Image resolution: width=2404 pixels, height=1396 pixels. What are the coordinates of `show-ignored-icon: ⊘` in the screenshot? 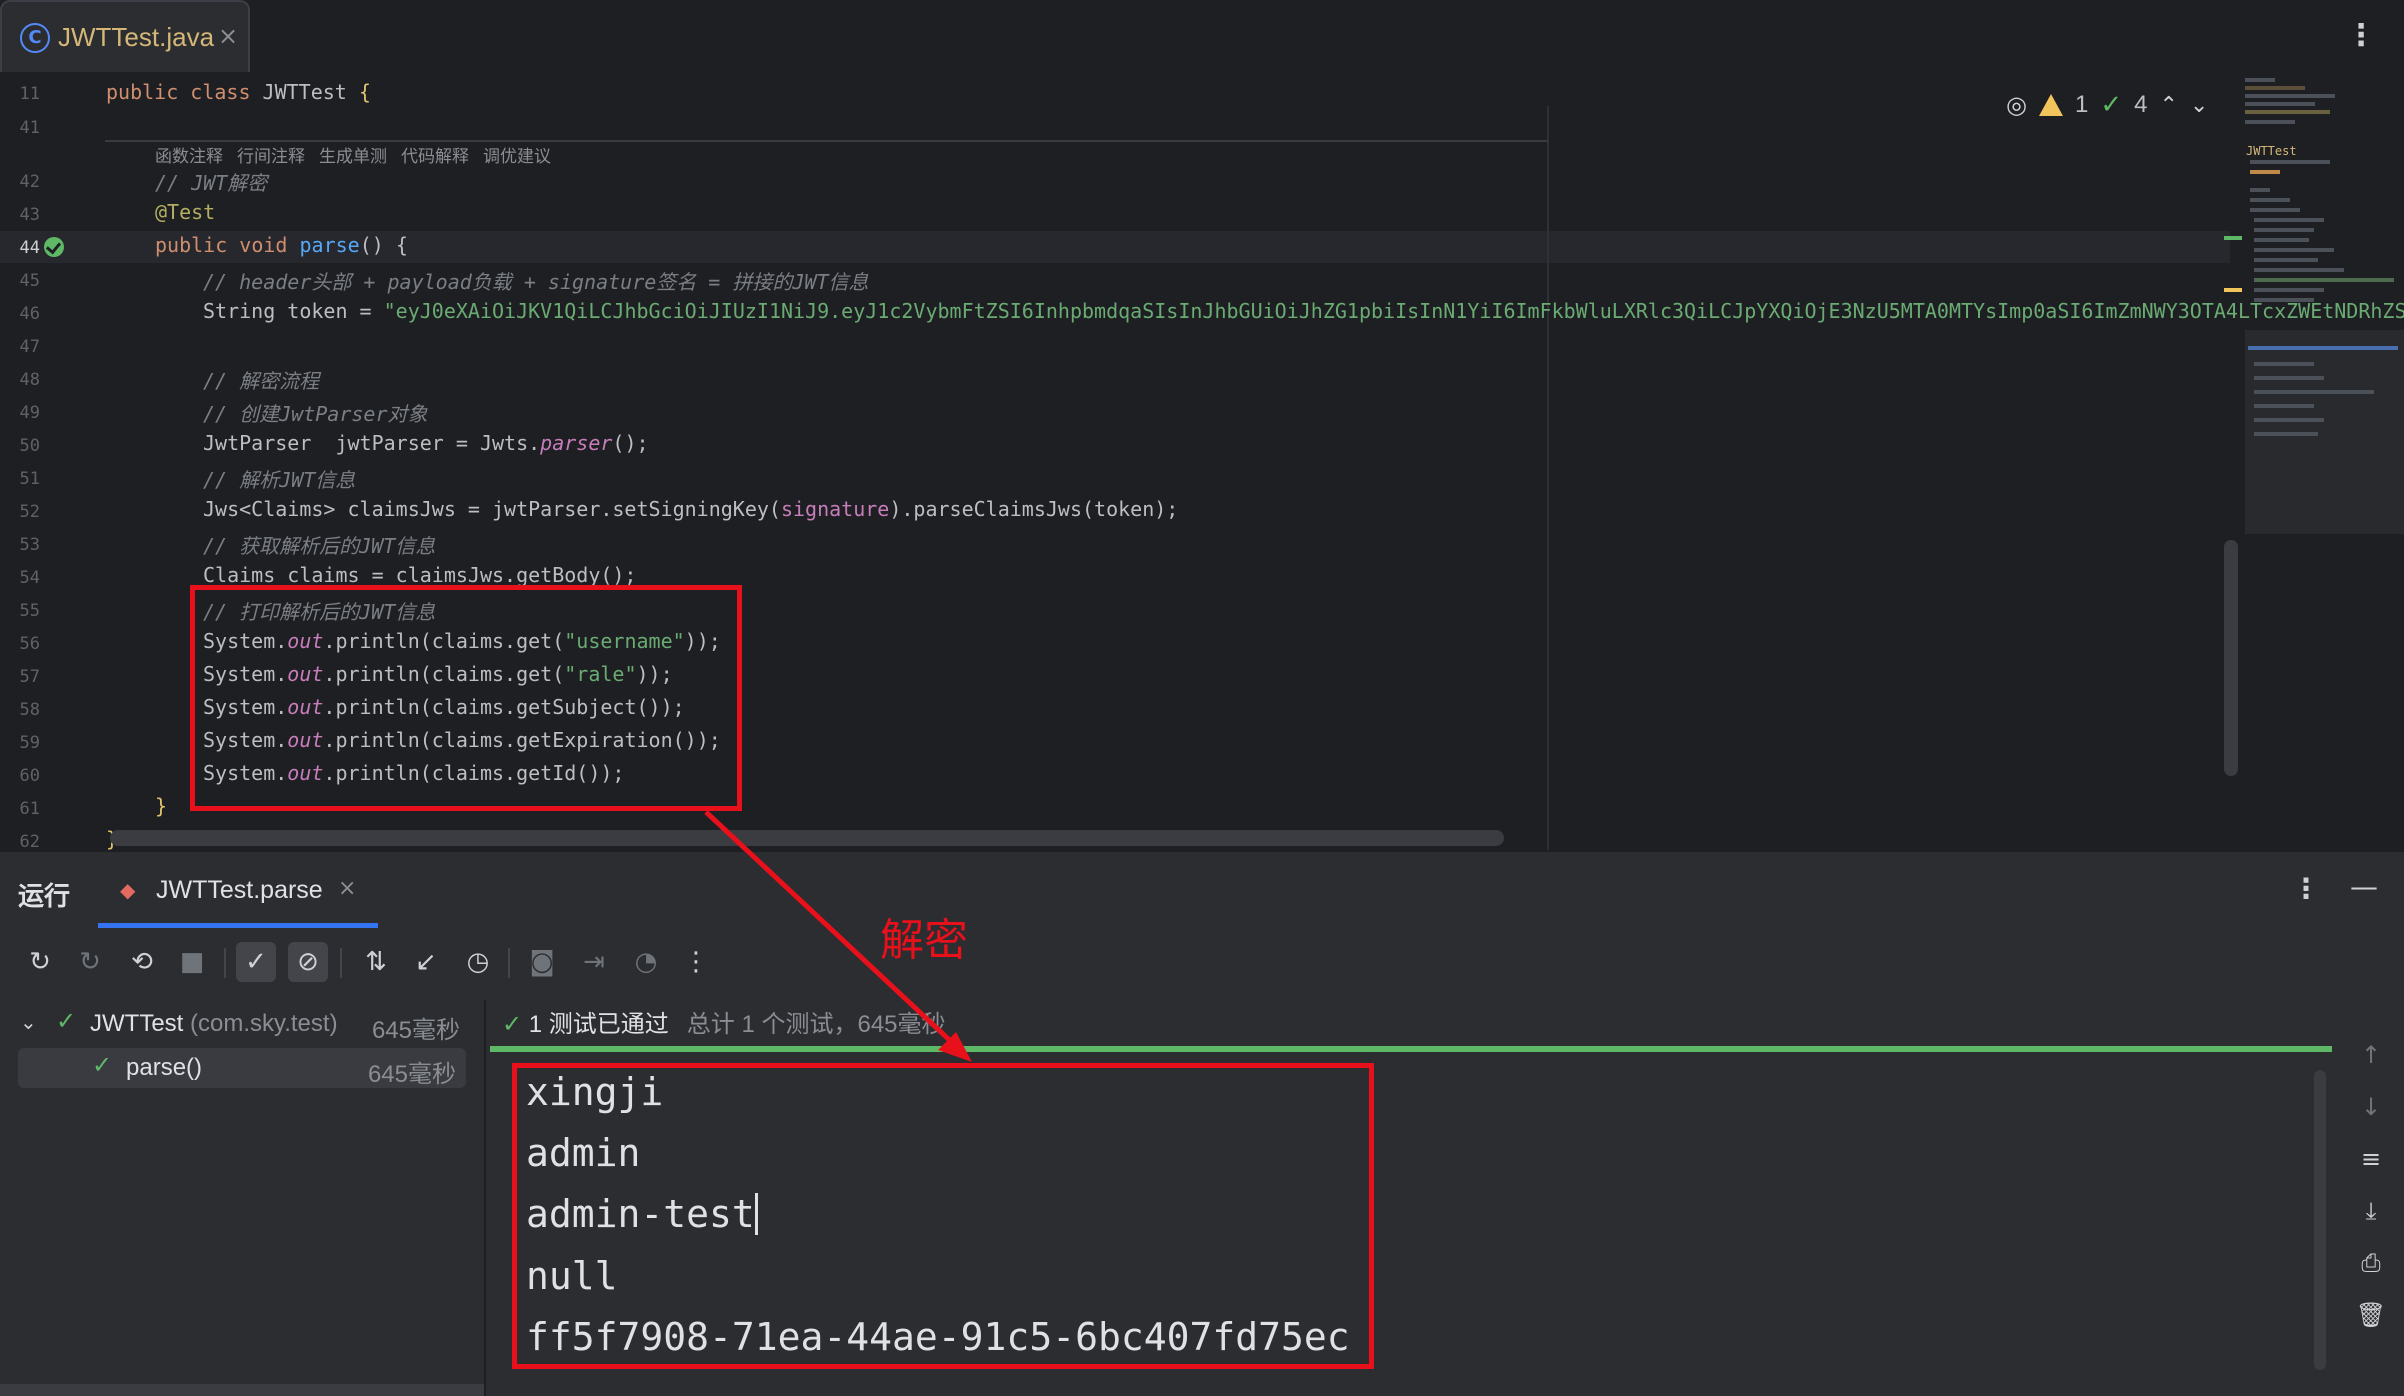 It's located at (308, 962).